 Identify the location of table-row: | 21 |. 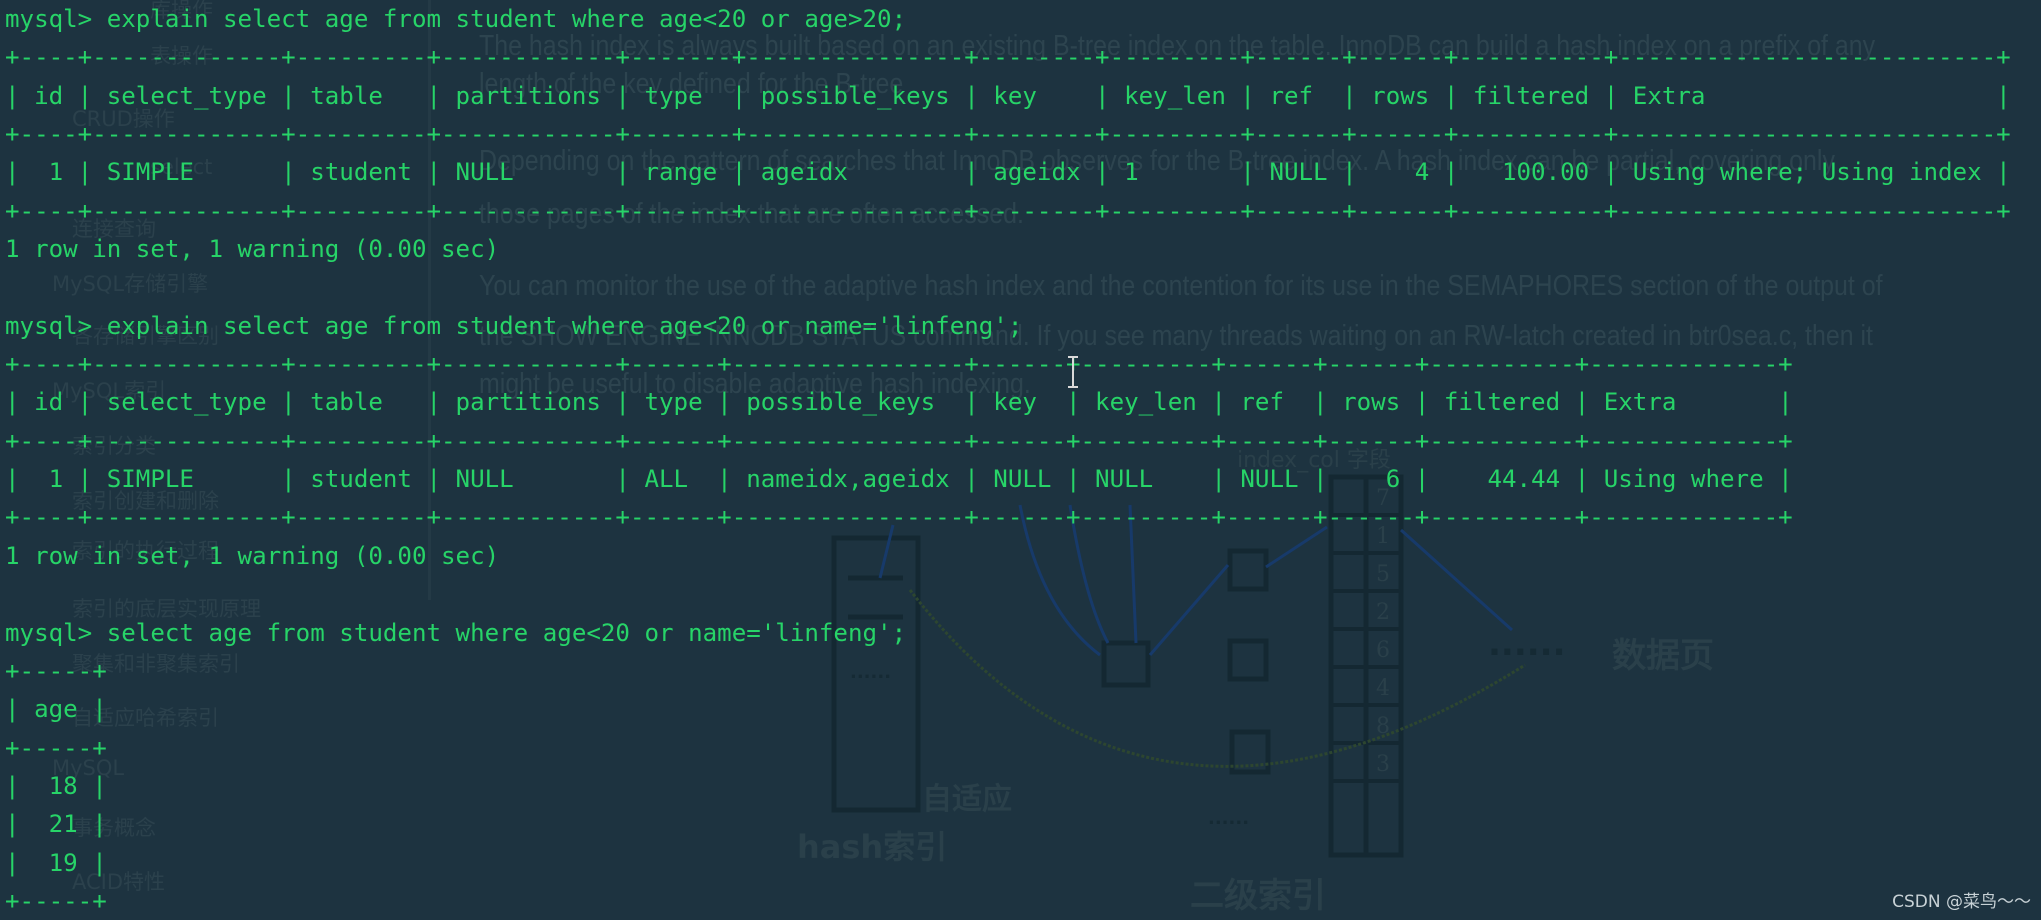
(56, 824).